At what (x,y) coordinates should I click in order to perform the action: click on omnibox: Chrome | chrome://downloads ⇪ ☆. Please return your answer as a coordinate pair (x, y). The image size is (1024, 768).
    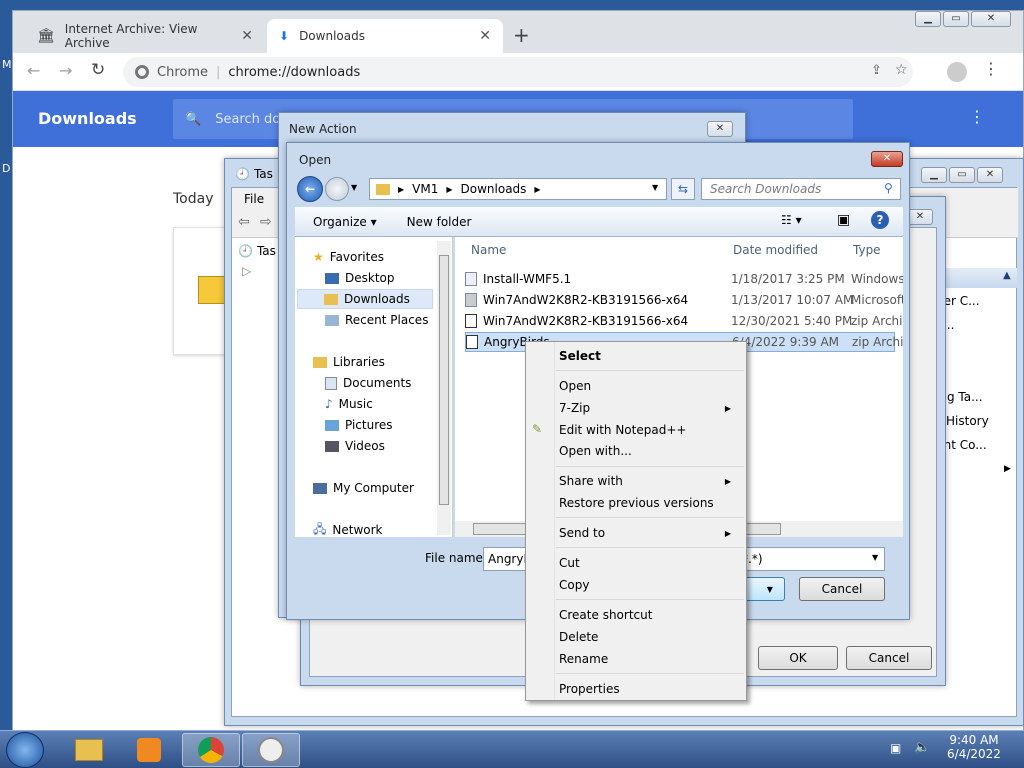
    Looking at the image, I should click on (518, 72).